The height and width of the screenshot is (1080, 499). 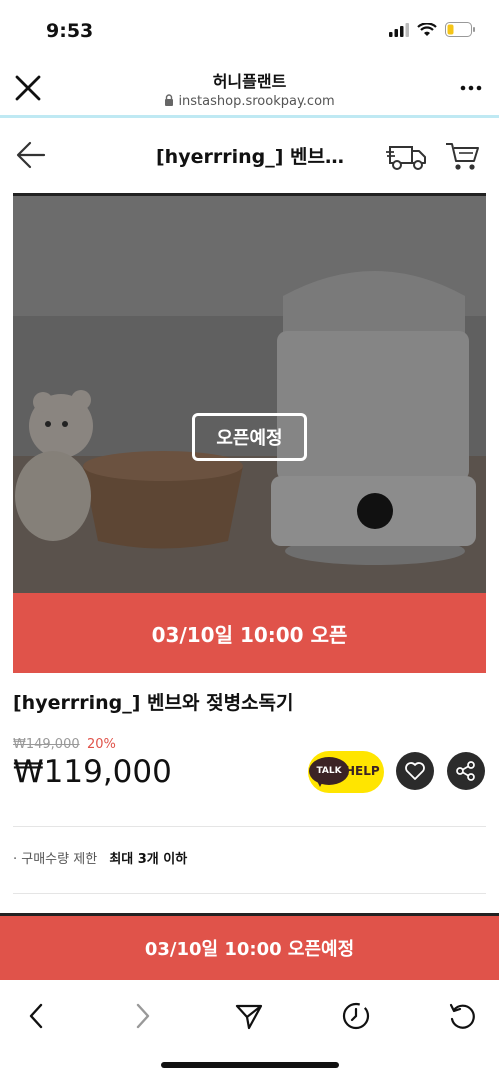 I want to click on more-icon, so click(x=471, y=88).